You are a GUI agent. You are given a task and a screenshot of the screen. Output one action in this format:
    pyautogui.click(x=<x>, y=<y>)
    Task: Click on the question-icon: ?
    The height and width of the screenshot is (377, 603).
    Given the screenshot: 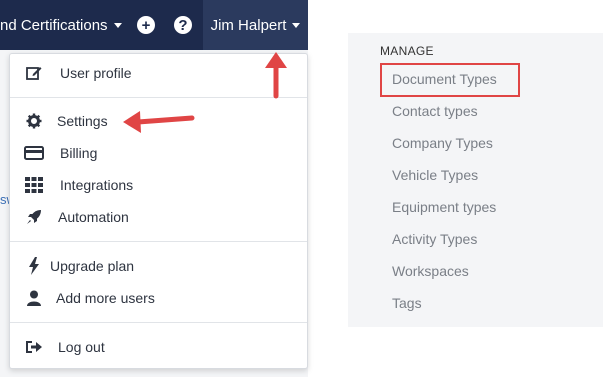 What is the action you would take?
    pyautogui.click(x=183, y=25)
    